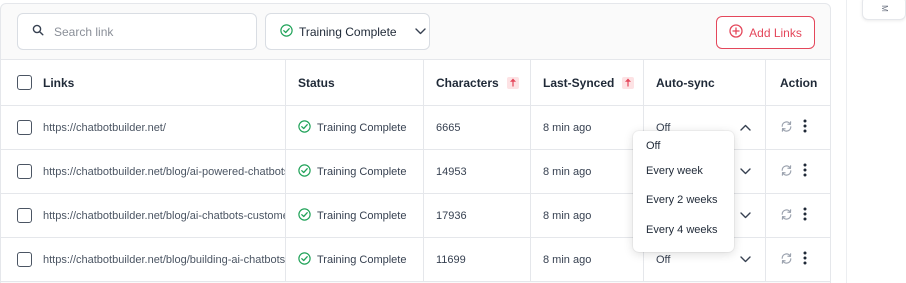 Image resolution: width=906 pixels, height=283 pixels. I want to click on characters-cell: 17936, so click(477, 215).